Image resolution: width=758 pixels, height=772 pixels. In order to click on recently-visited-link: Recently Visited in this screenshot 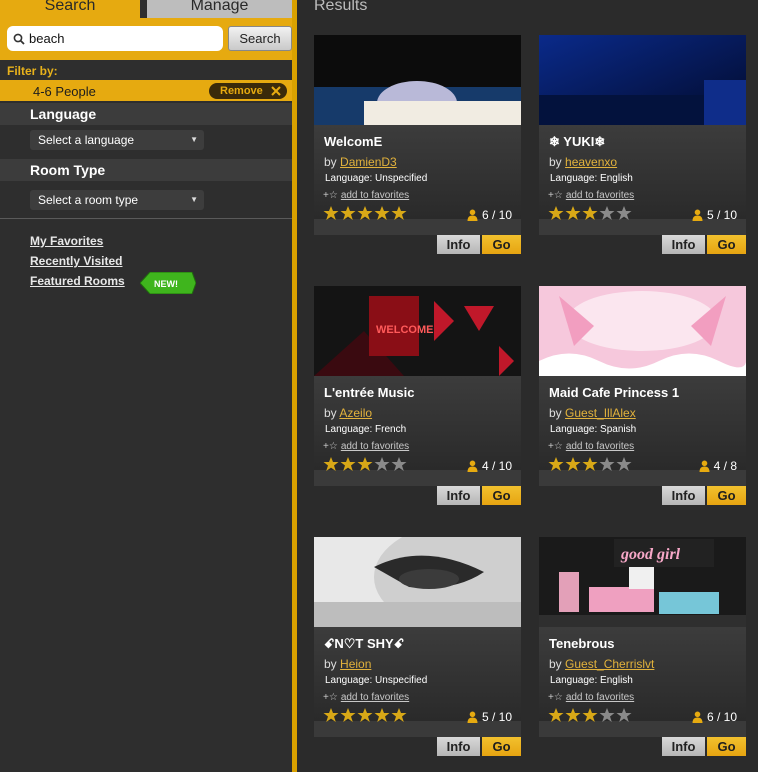, I will do `click(76, 261)`.